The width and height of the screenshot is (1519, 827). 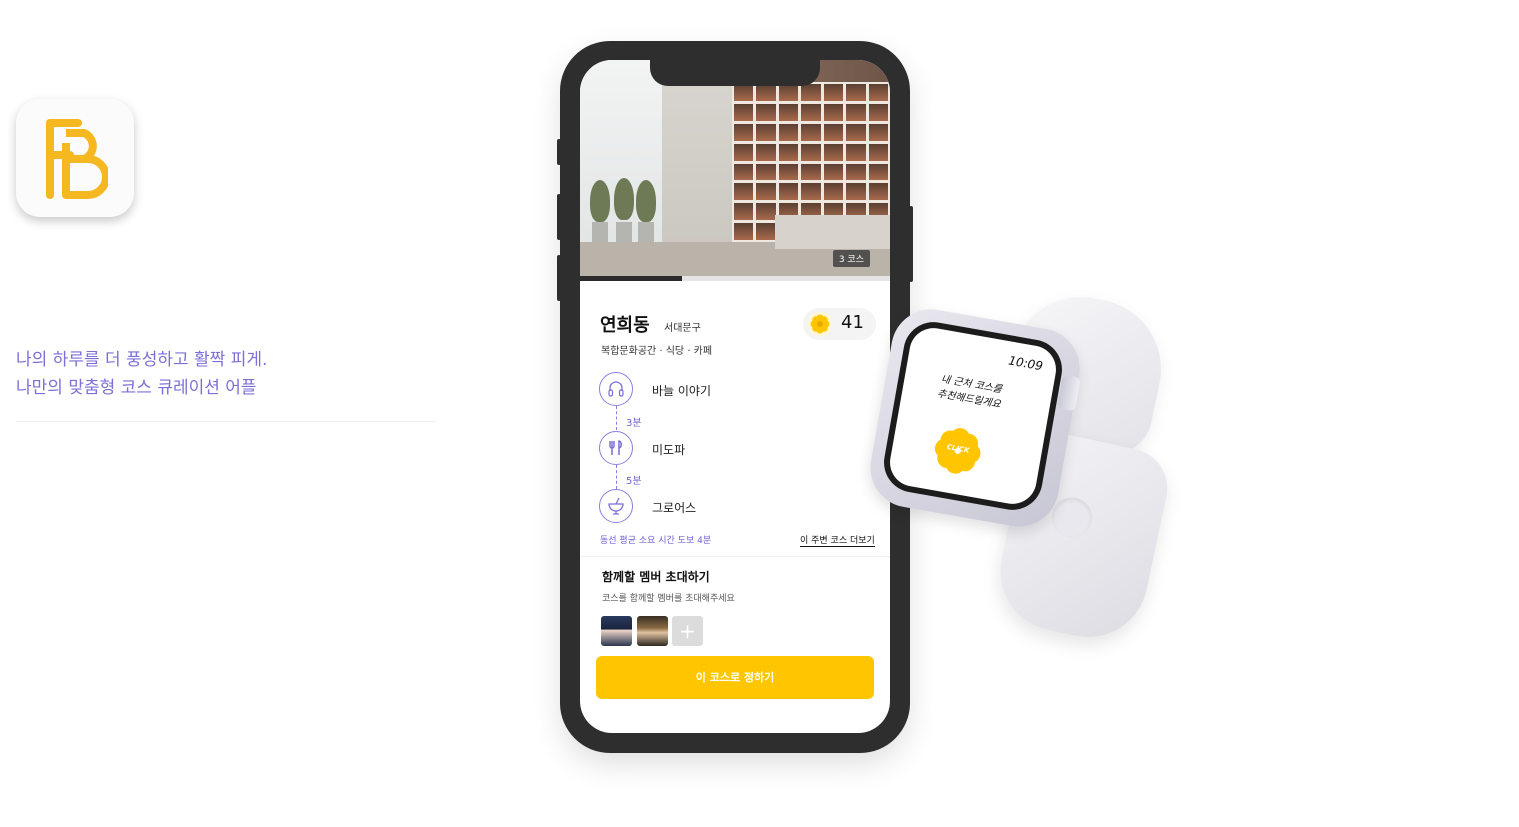 I want to click on mute-switch, so click(x=559, y=152).